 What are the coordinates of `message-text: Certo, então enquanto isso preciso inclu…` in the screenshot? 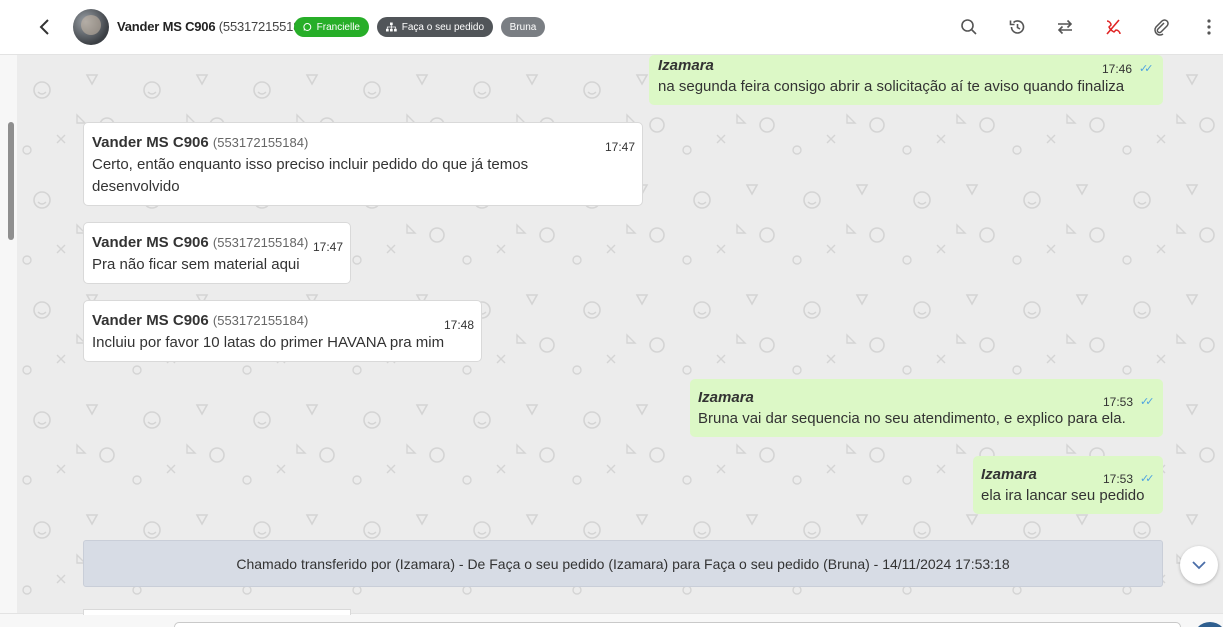 It's located at (310, 175).